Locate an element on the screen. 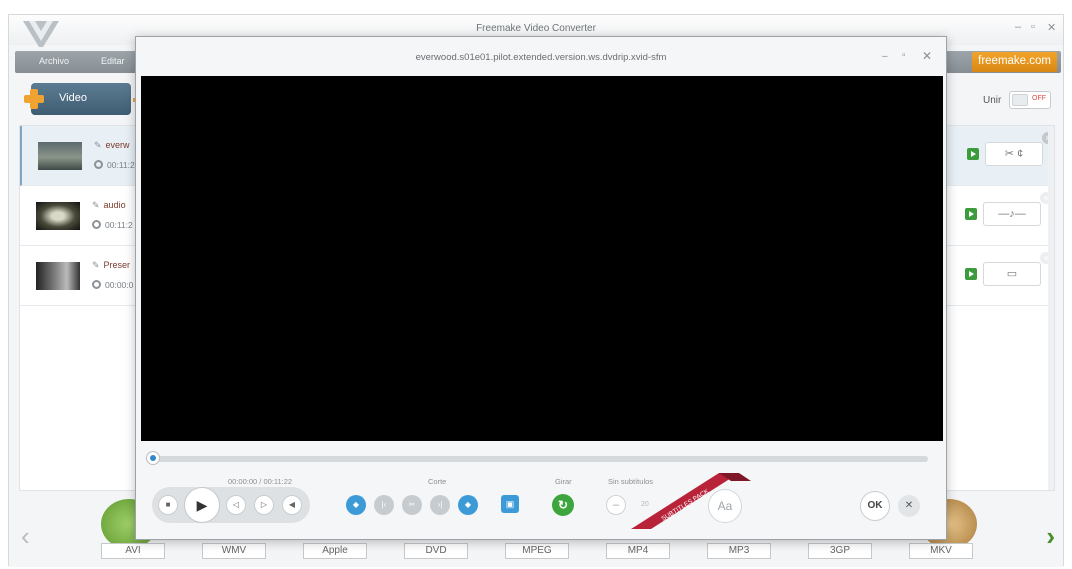 The width and height of the screenshot is (1072, 569). volume-icon: ◀ is located at coordinates (292, 505).